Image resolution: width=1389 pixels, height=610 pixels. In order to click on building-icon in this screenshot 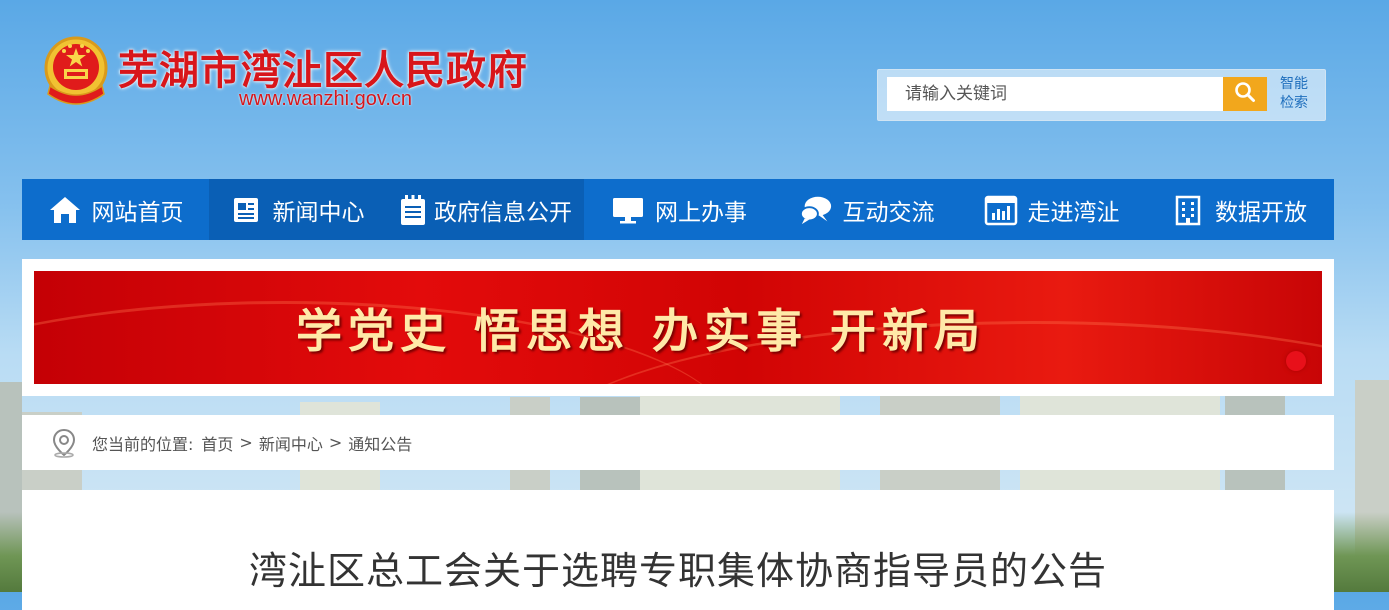, I will do `click(1188, 210)`.